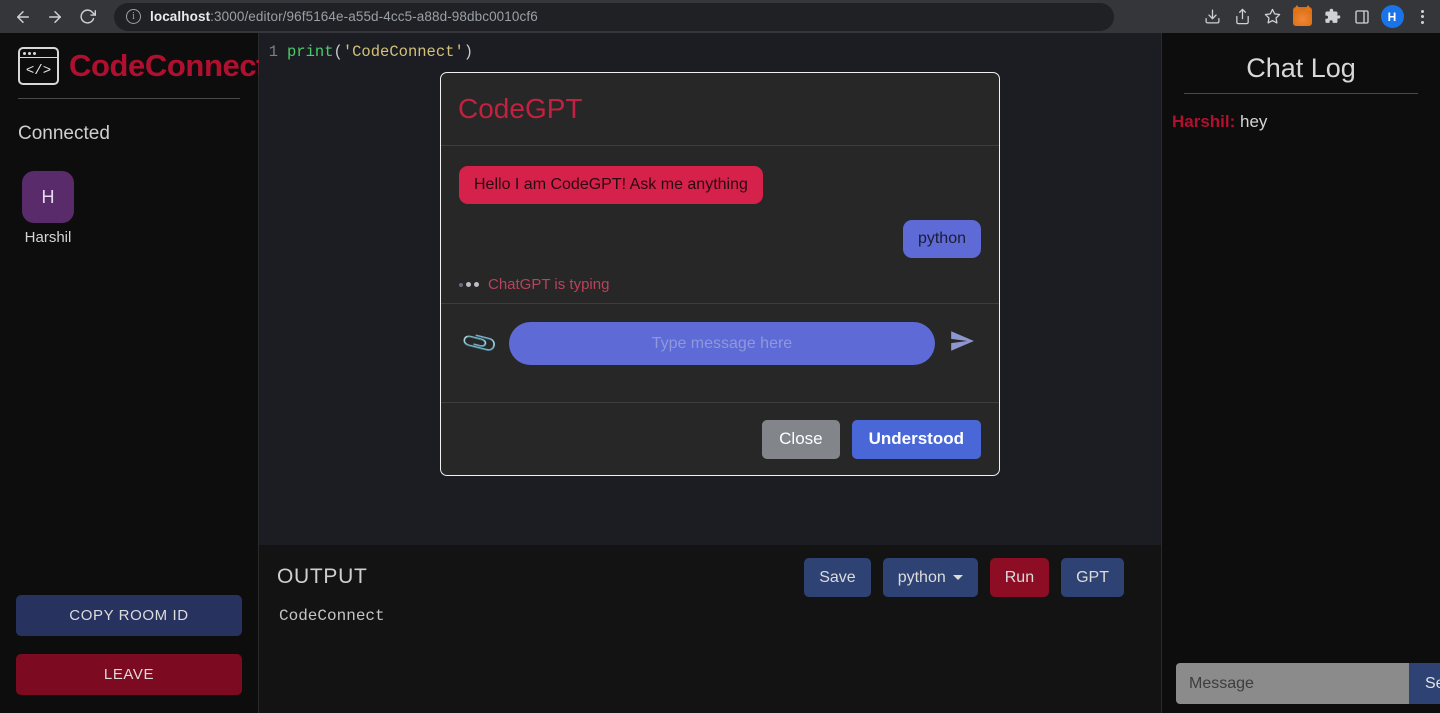 The height and width of the screenshot is (713, 1440). I want to click on browser-nav-buttons, so click(51, 17).